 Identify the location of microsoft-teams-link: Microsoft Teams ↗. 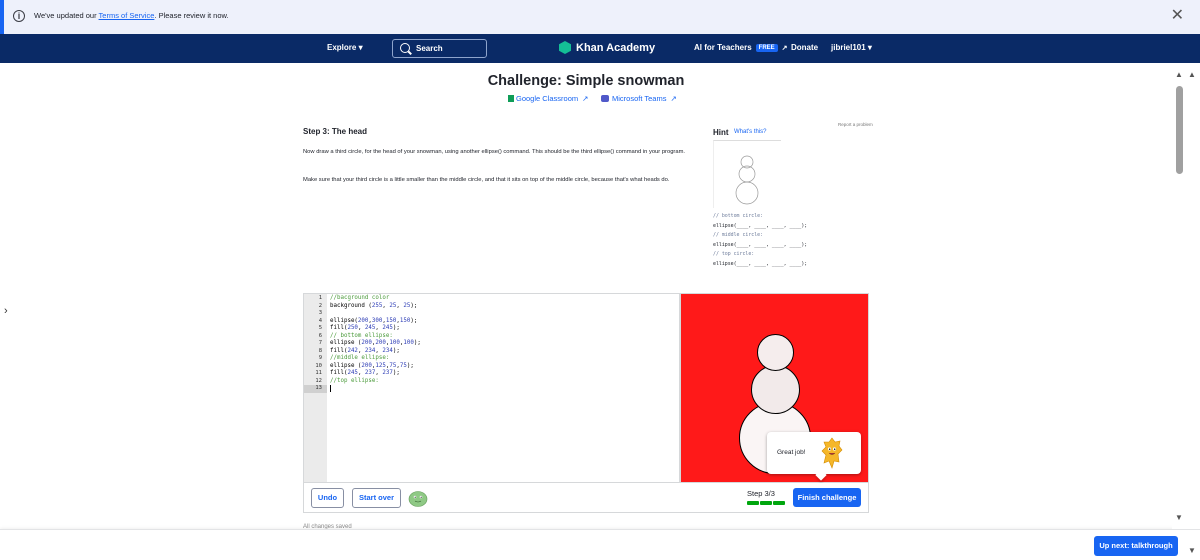
(639, 98).